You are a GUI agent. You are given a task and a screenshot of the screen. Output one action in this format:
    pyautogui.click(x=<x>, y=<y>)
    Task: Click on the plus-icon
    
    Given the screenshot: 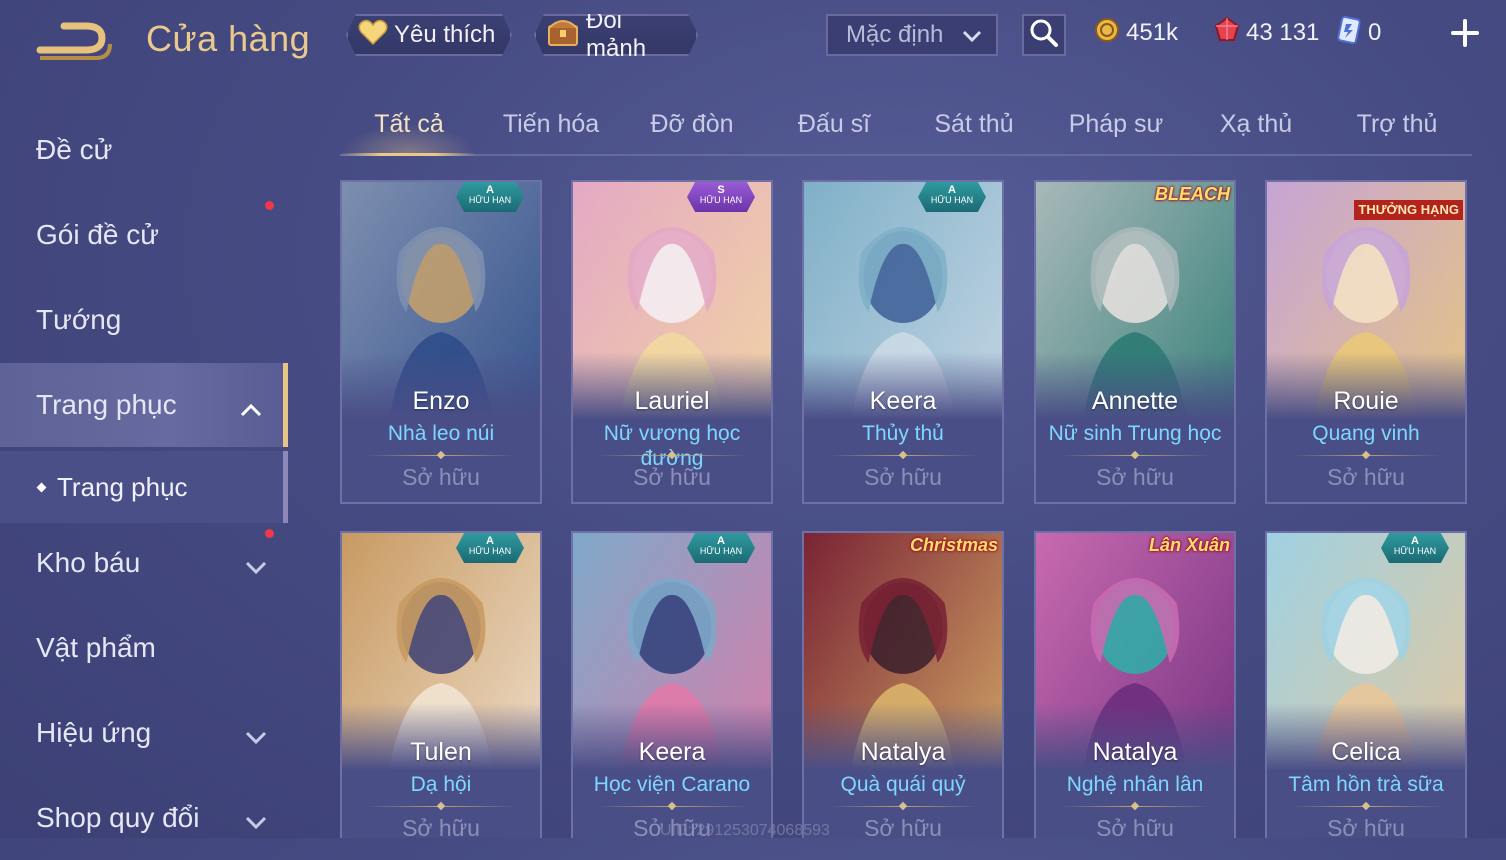 What is the action you would take?
    pyautogui.click(x=1465, y=33)
    